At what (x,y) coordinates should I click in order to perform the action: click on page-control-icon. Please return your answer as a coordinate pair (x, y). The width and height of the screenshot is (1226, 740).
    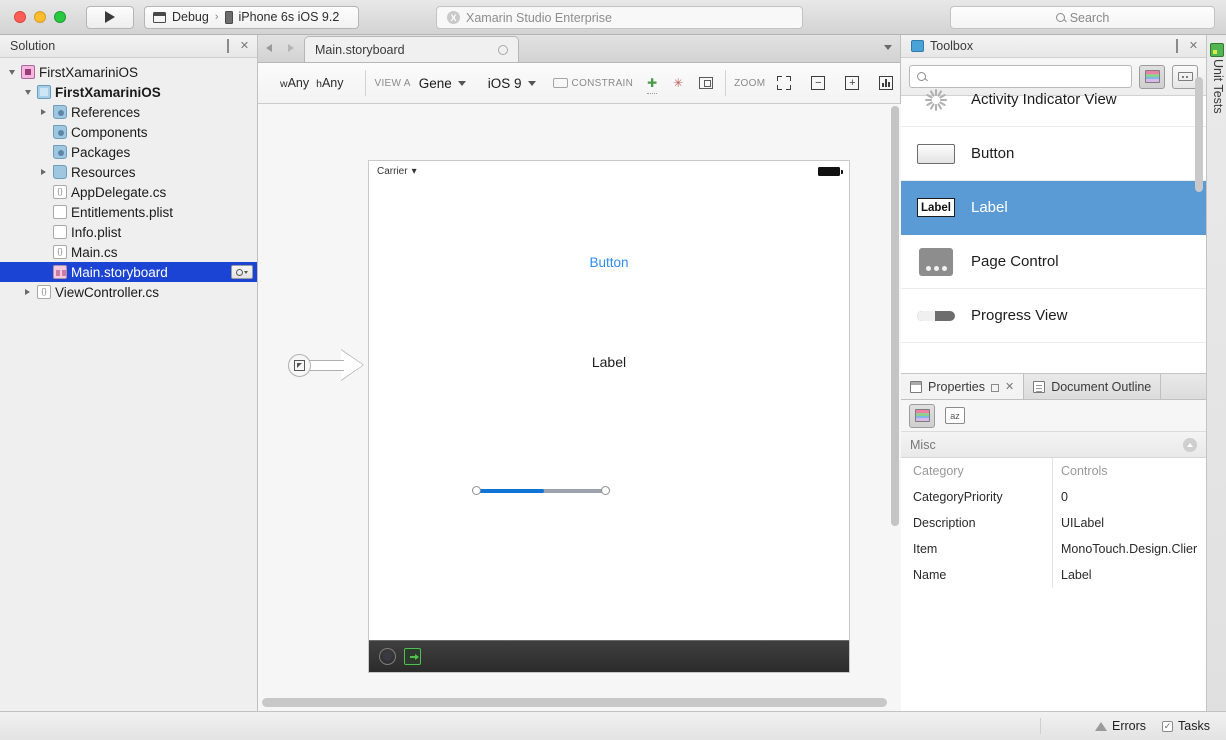
    Looking at the image, I should click on (936, 261).